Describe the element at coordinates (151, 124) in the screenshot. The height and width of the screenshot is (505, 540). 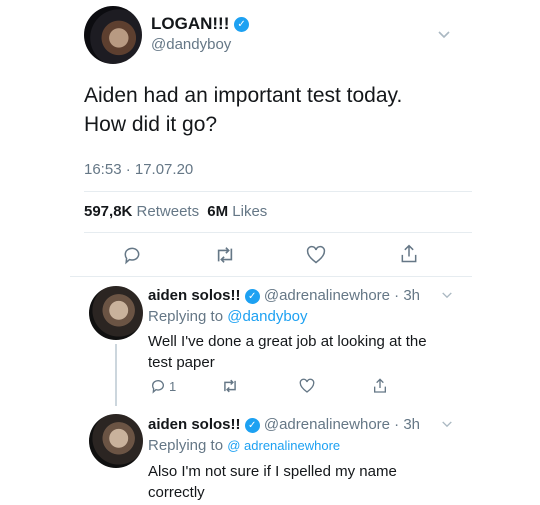
I see `main-tweet-text-line2: How did it go?` at that location.